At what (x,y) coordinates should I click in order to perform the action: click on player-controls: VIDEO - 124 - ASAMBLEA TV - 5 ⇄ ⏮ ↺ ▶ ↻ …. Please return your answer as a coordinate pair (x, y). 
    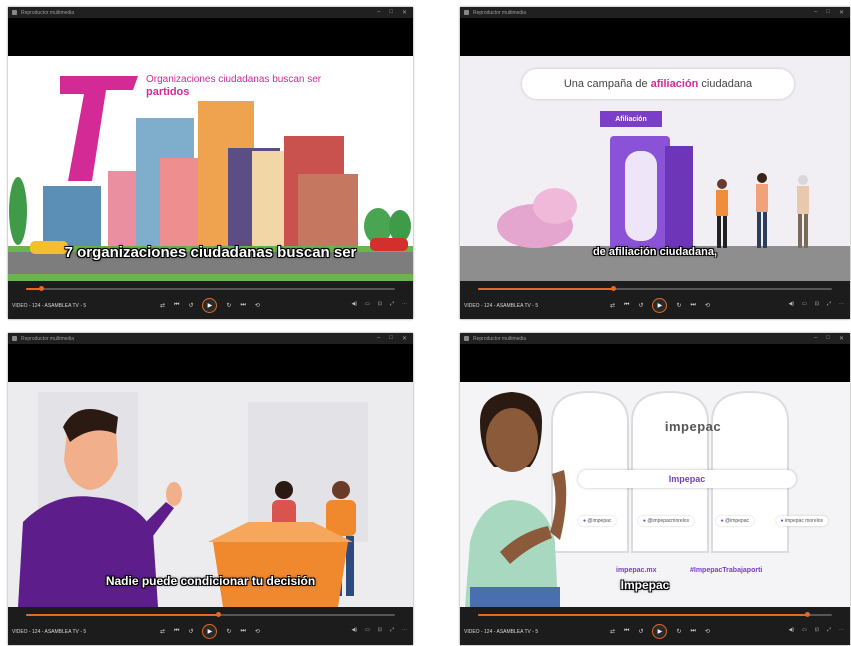
    Looking at the image, I should click on (210, 626).